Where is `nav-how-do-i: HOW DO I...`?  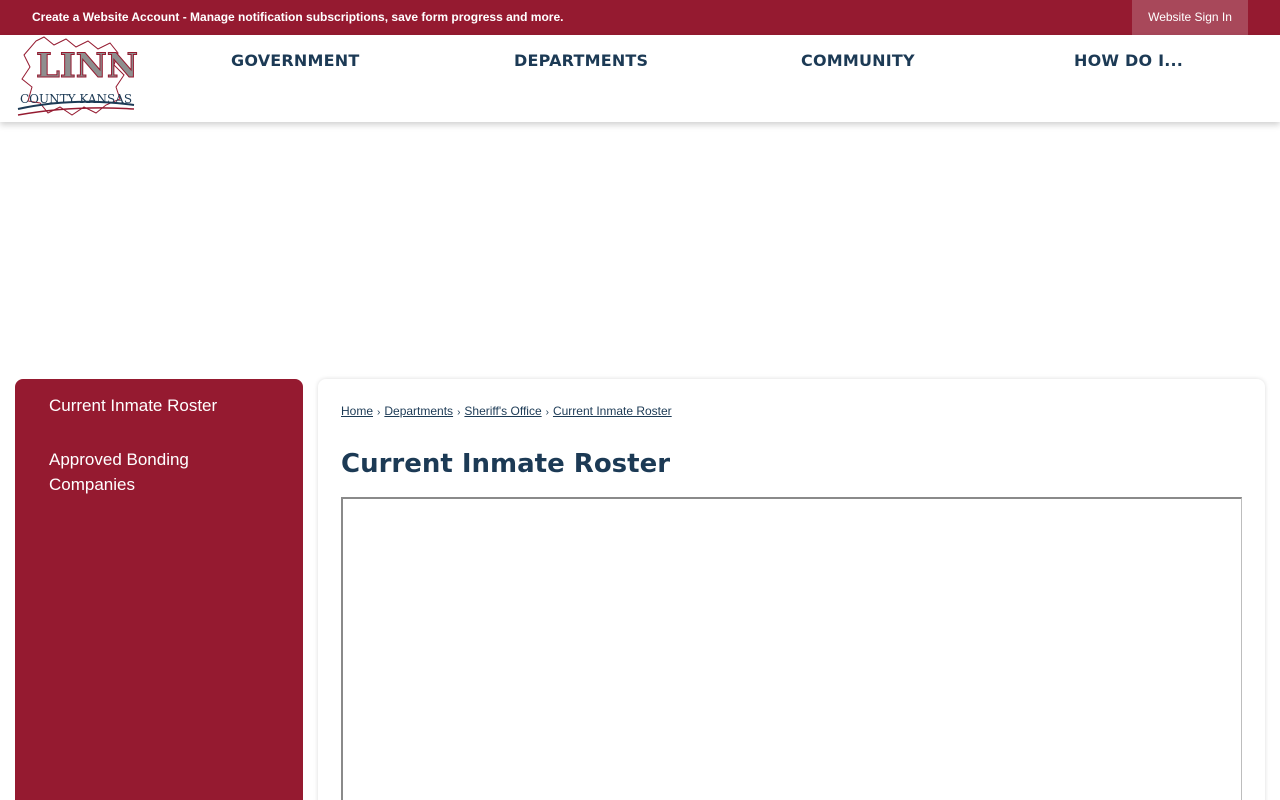
nav-how-do-i: HOW DO I... is located at coordinates (1128, 60).